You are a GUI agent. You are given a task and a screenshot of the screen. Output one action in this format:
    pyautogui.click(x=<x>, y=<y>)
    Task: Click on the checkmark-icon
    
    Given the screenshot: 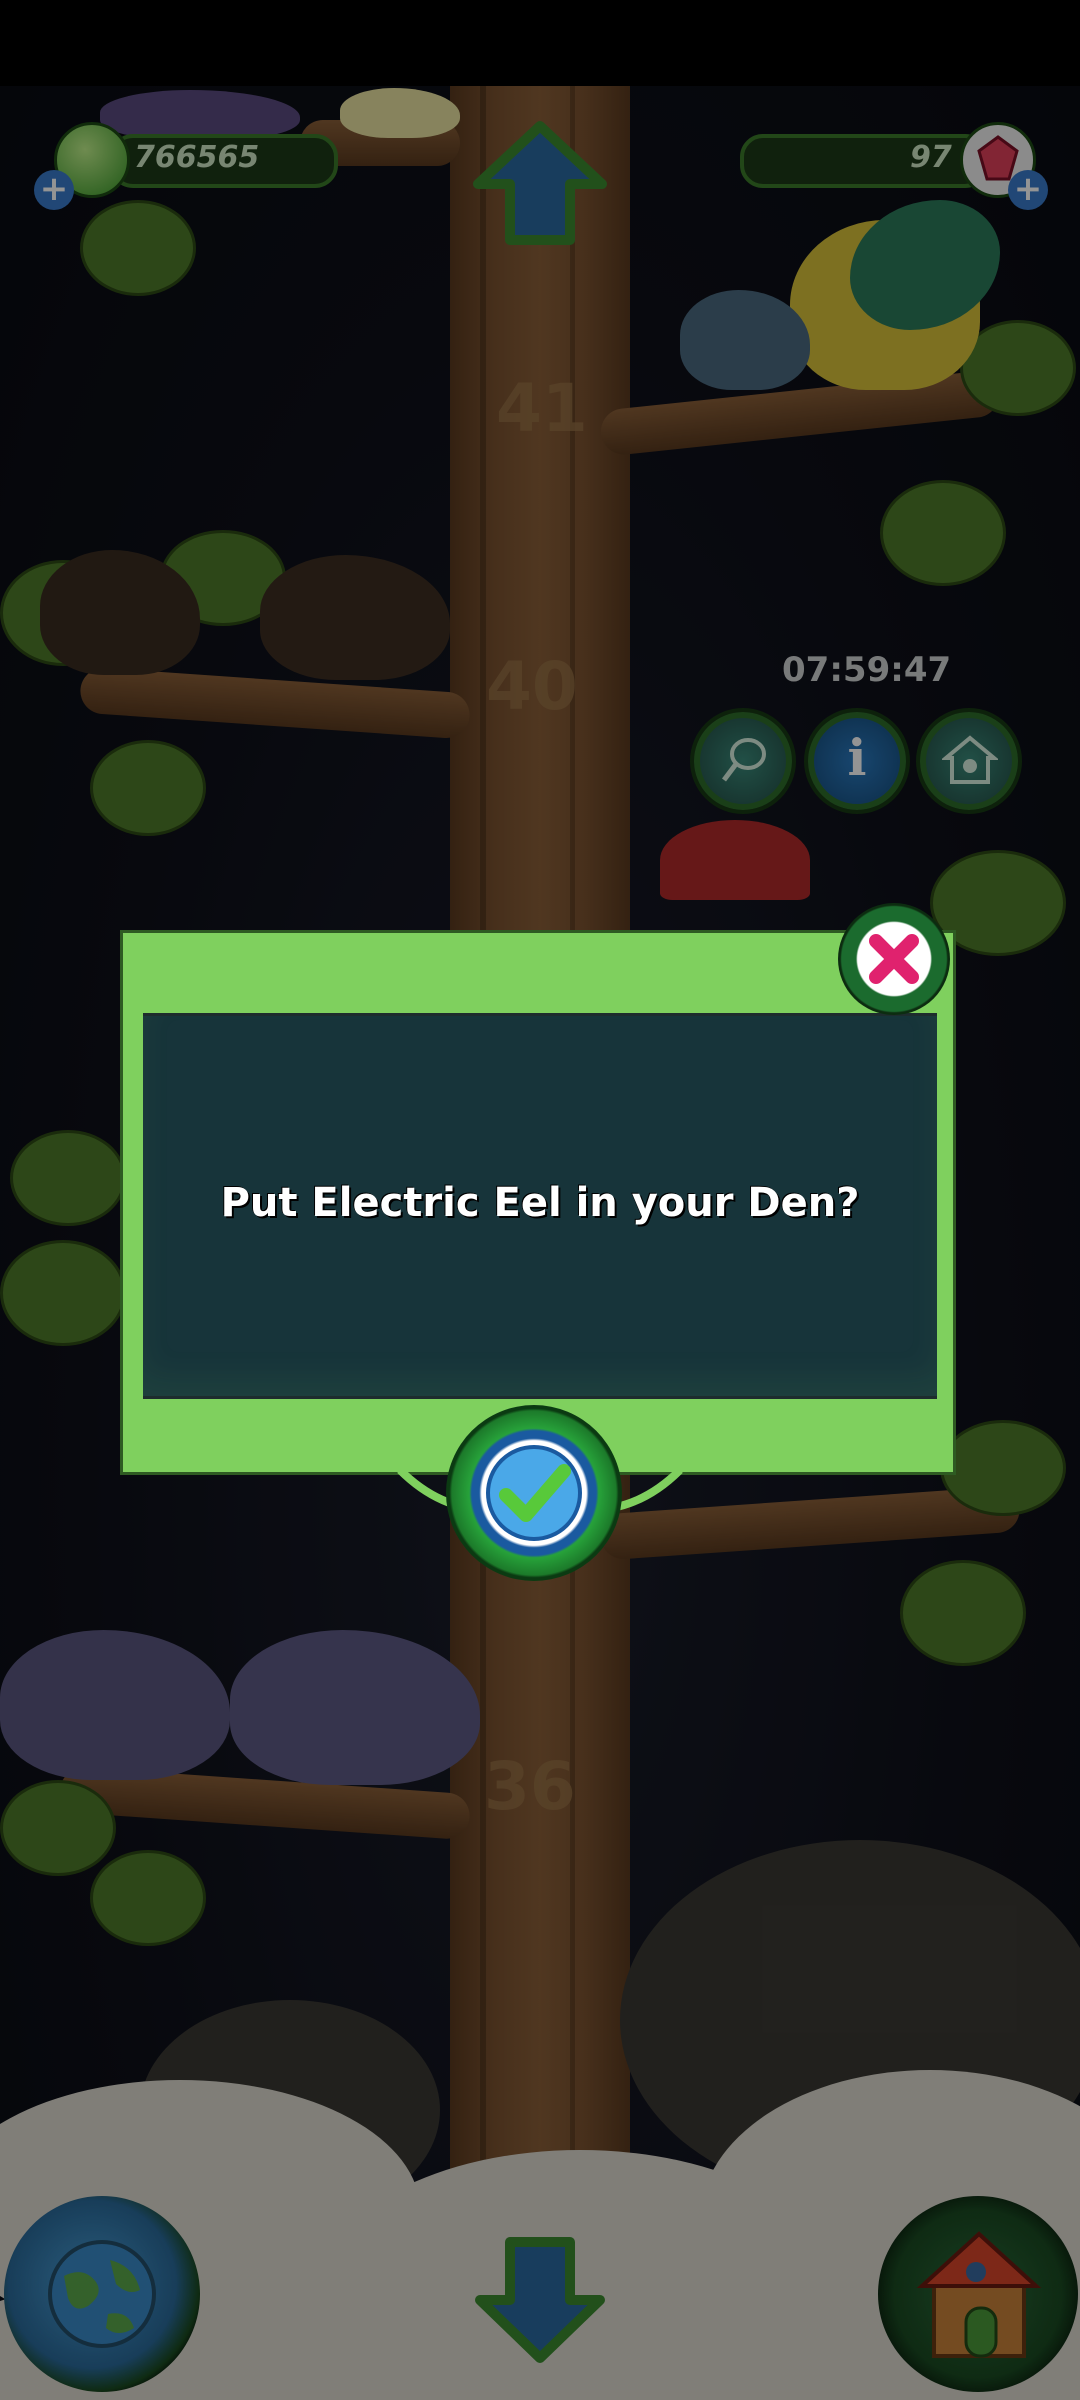 What is the action you would take?
    pyautogui.click(x=534, y=1493)
    